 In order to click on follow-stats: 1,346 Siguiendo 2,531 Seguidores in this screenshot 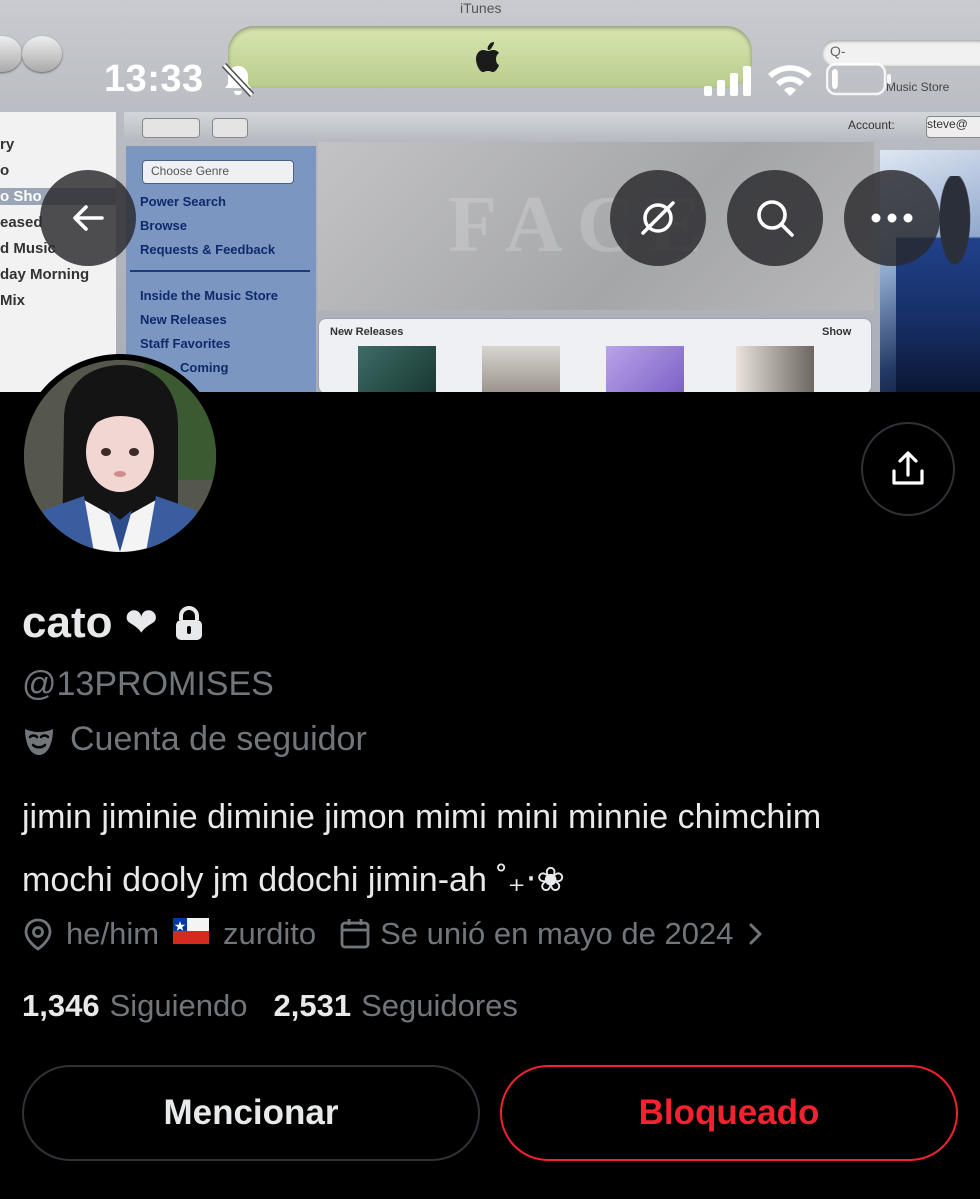, I will do `click(270, 1006)`.